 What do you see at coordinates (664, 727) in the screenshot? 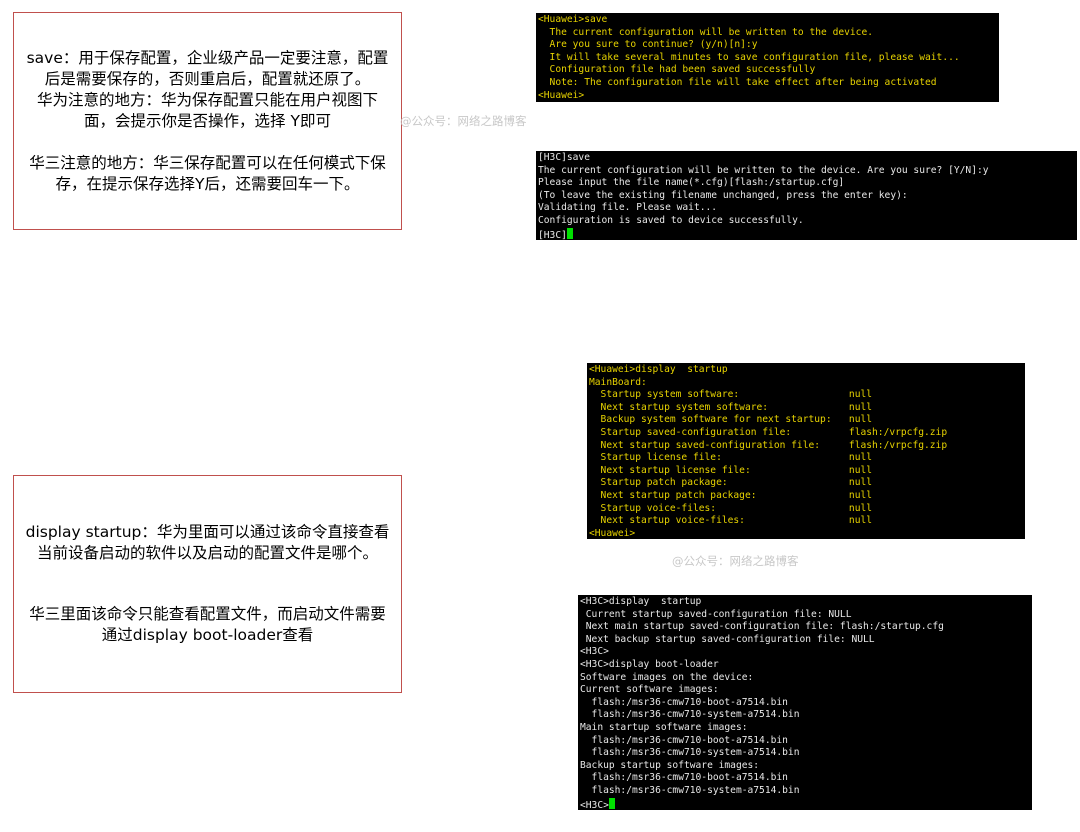
I see `terminal-line: Main startup software images:` at bounding box center [664, 727].